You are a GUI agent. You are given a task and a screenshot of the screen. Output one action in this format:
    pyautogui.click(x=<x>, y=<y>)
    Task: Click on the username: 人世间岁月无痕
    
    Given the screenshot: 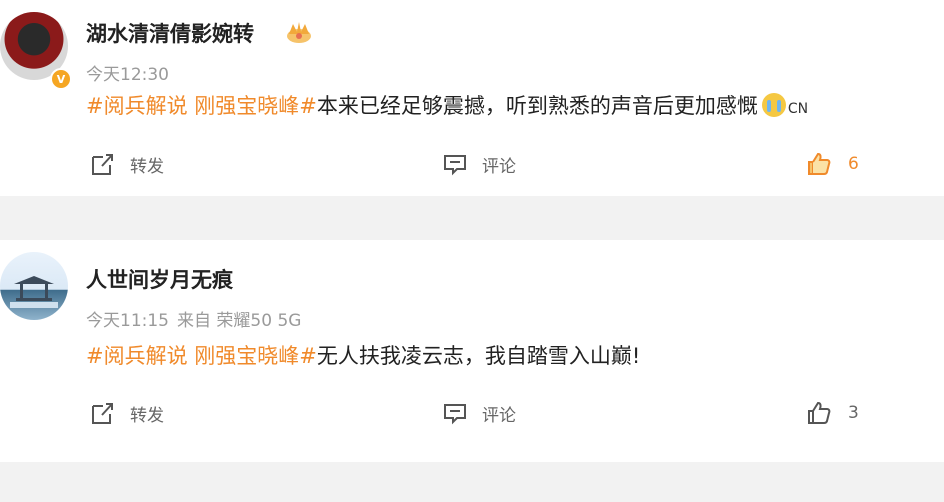 What is the action you would take?
    pyautogui.click(x=159, y=279)
    